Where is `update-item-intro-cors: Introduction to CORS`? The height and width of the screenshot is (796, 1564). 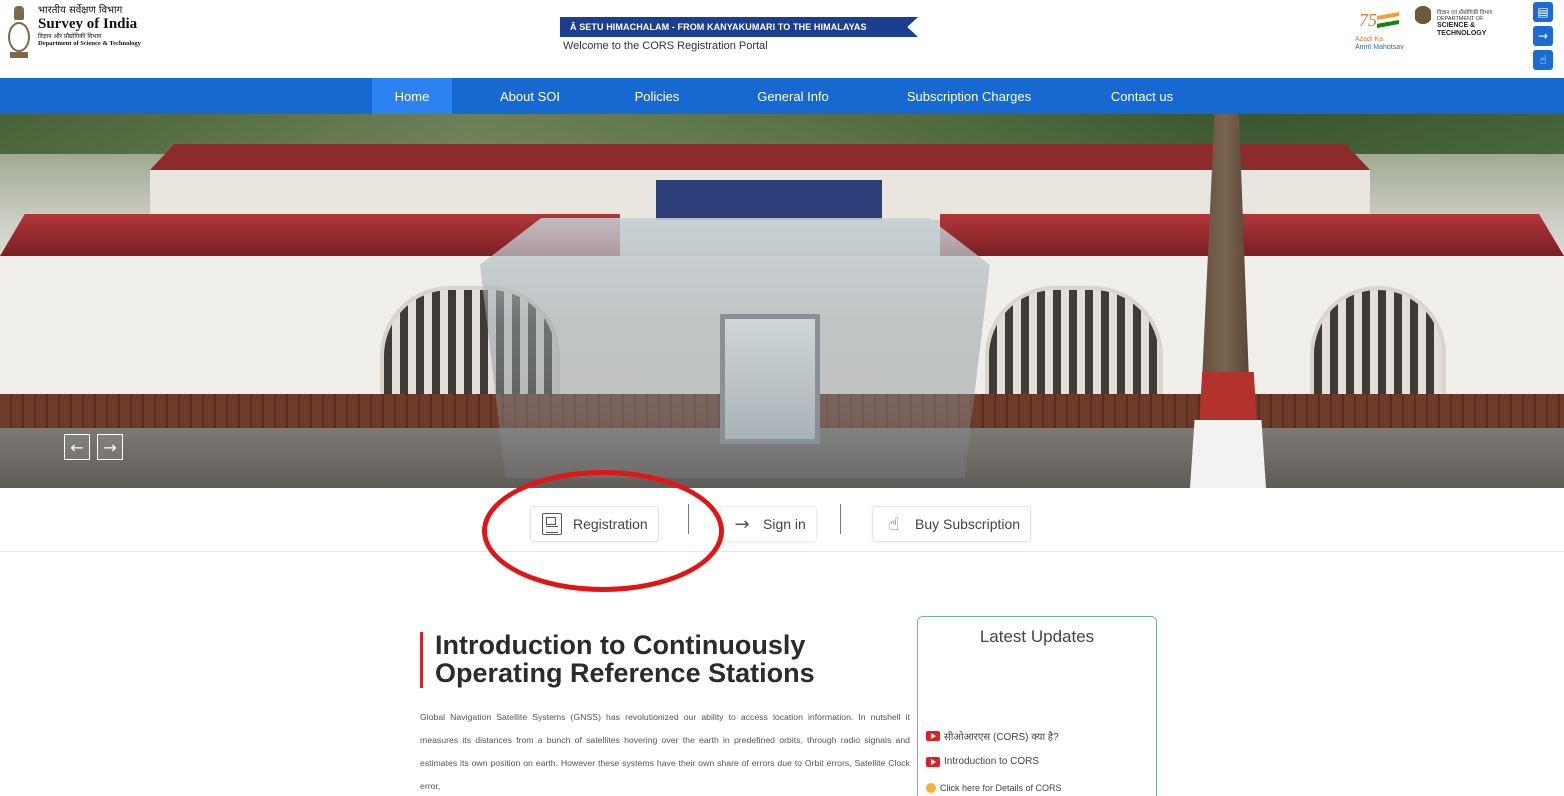 update-item-intro-cors: Introduction to CORS is located at coordinates (982, 761).